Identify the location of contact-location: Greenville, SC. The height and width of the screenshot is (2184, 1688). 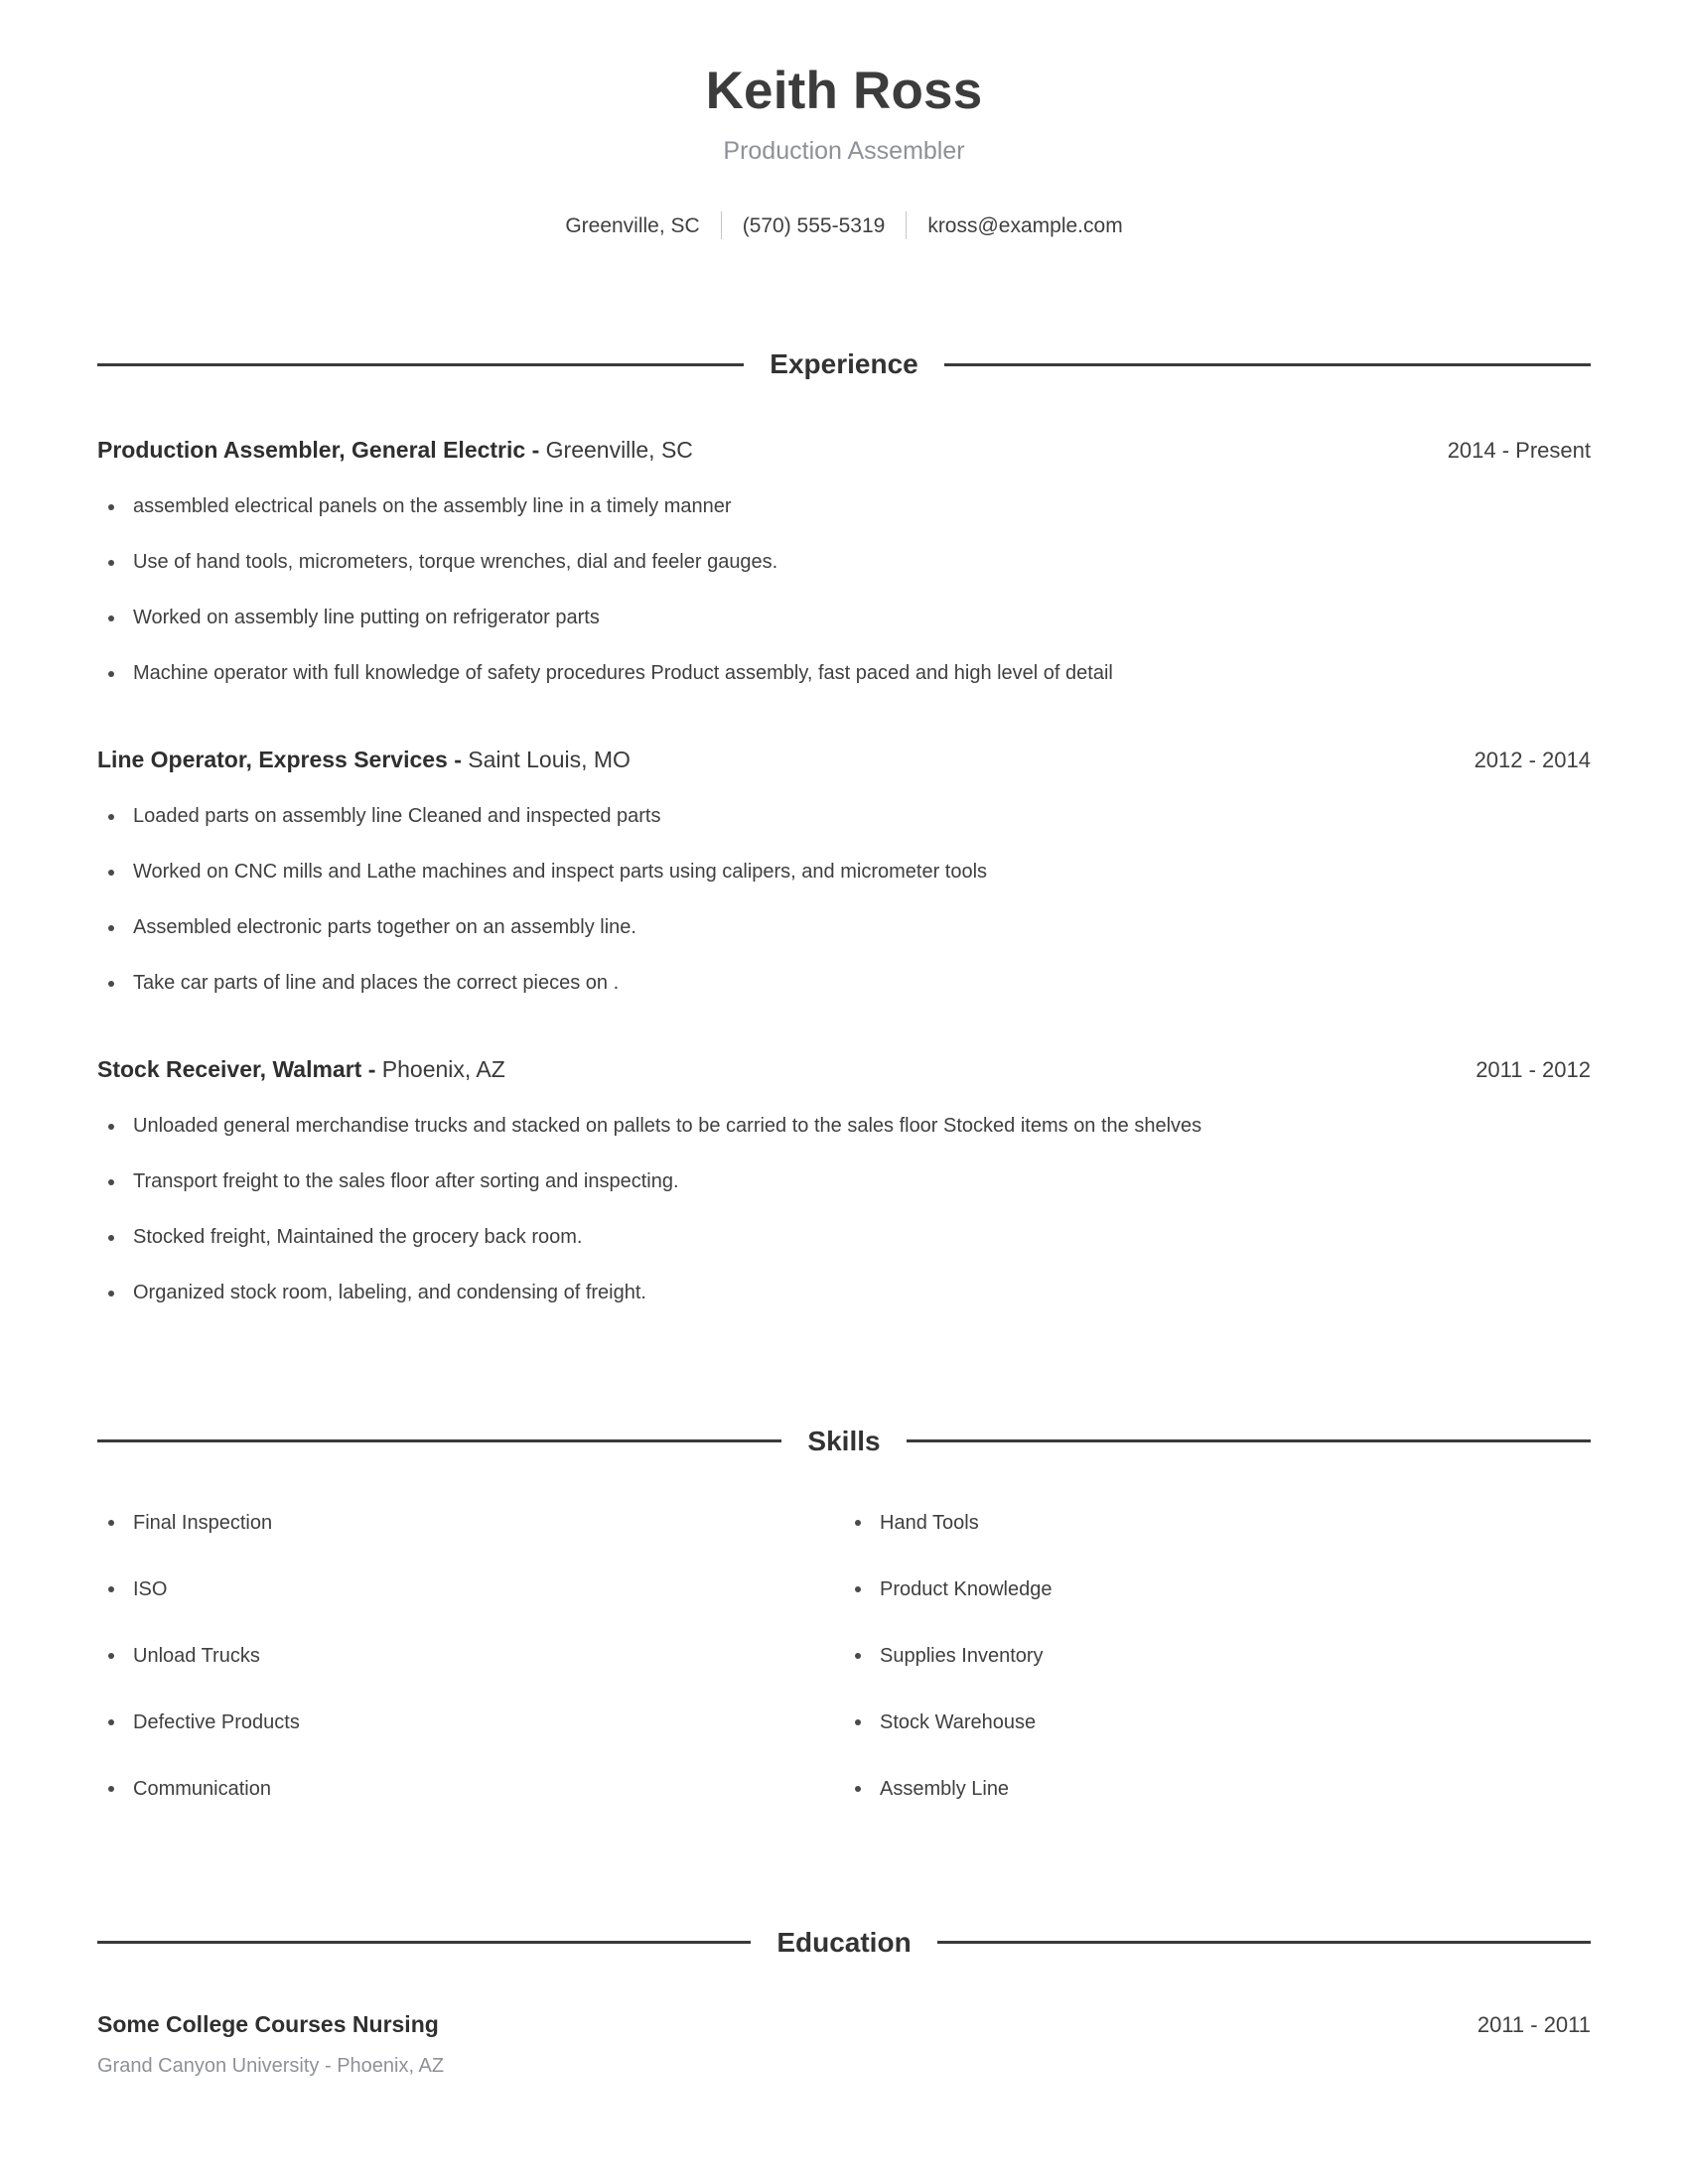
(632, 225).